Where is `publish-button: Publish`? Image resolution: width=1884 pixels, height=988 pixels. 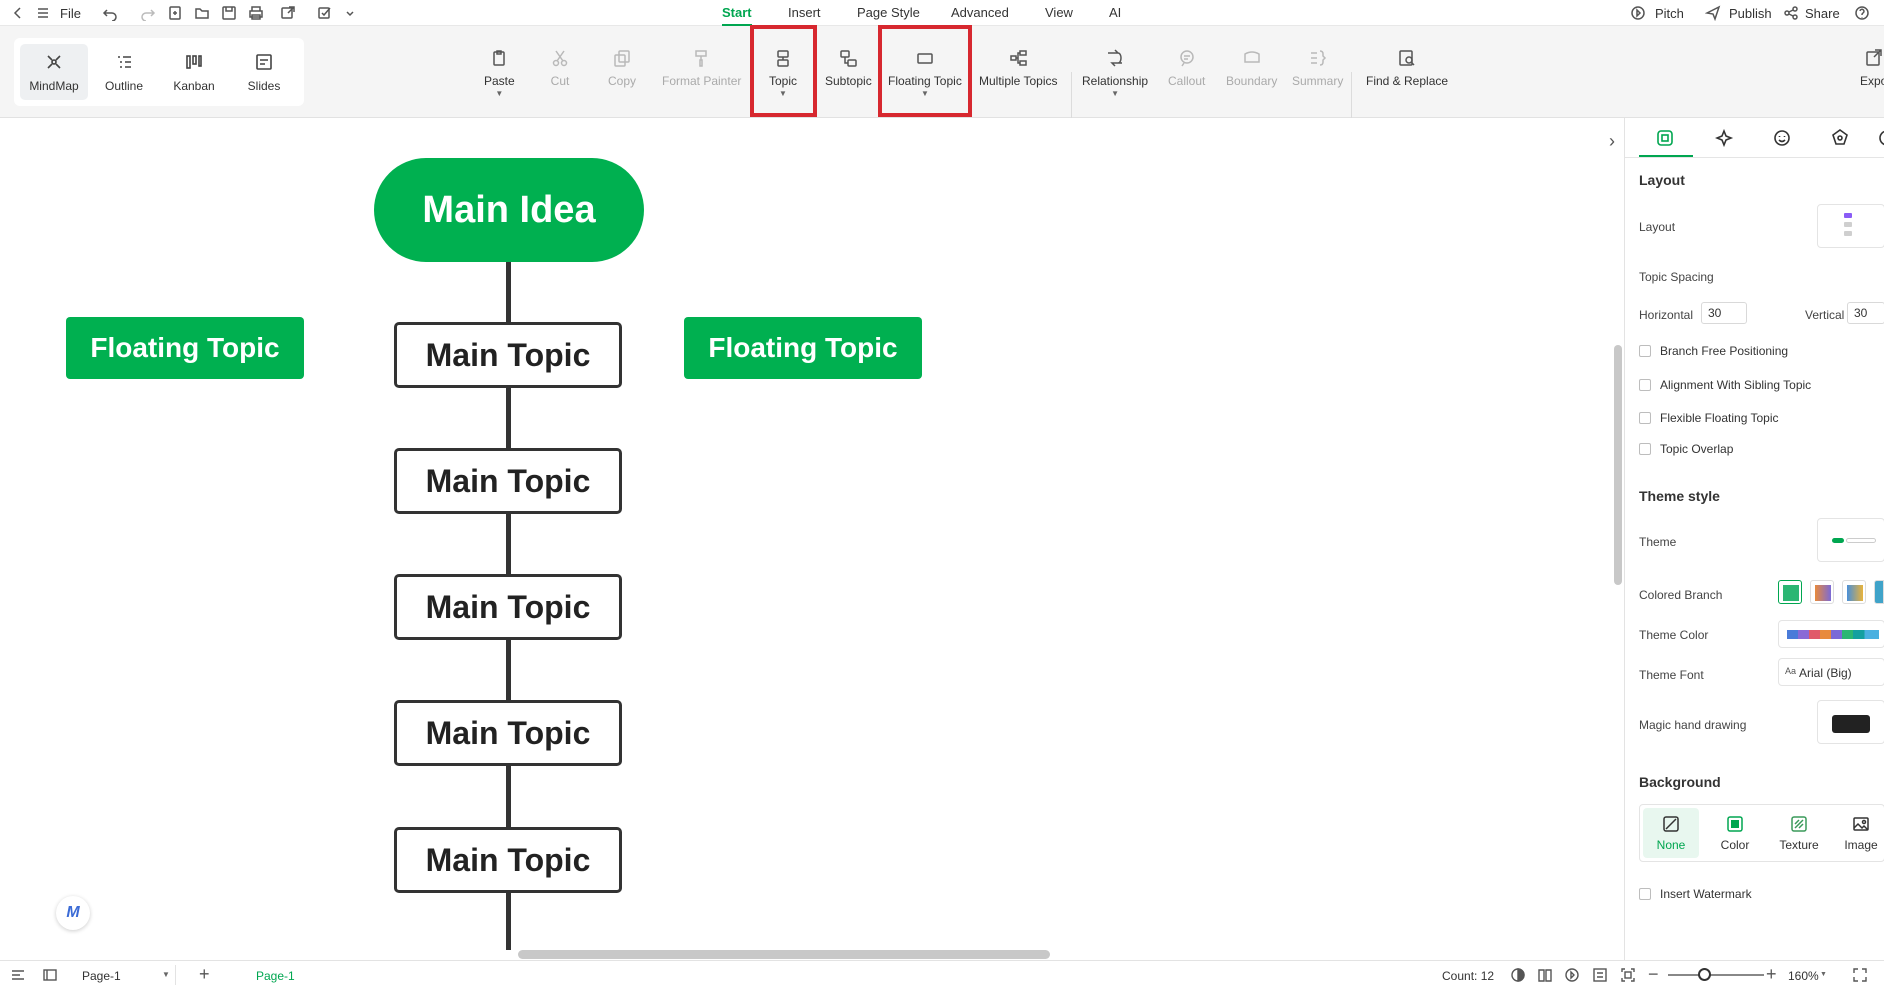
publish-button: Publish is located at coordinates (1750, 13).